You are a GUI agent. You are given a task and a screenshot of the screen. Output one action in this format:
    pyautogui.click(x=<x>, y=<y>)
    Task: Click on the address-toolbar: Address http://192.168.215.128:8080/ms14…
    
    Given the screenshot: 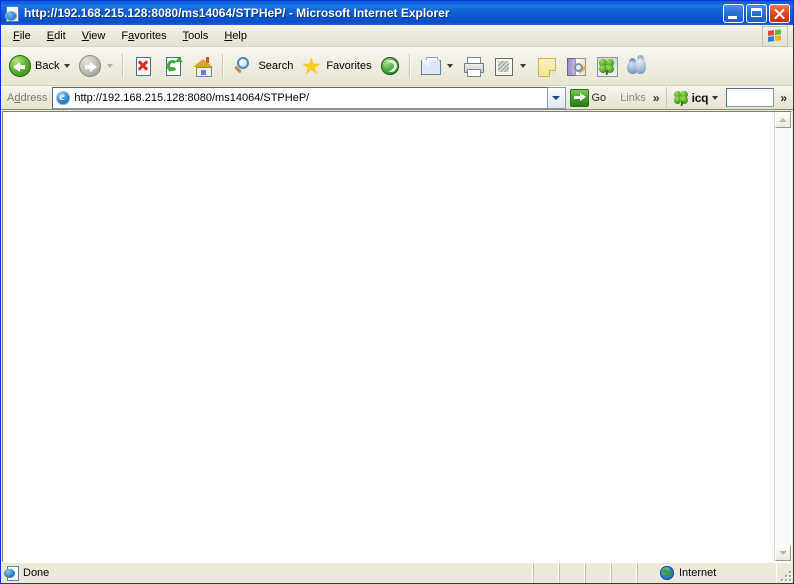 What is the action you would take?
    pyautogui.click(x=397, y=98)
    